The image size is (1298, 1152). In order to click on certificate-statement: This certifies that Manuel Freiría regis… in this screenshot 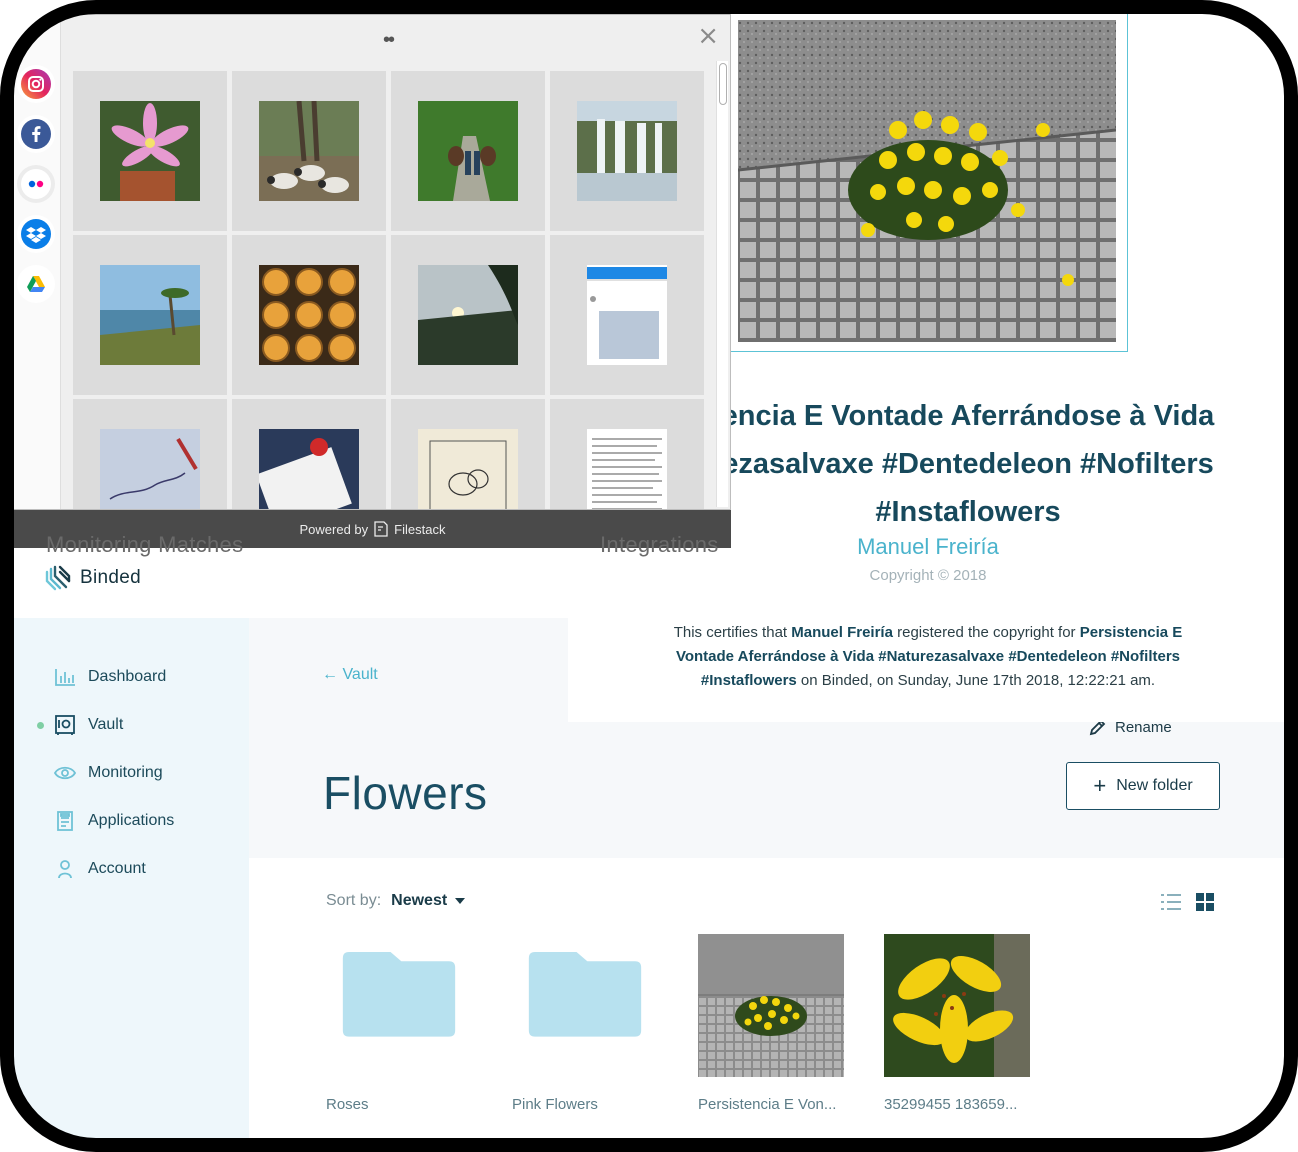, I will do `click(928, 657)`.